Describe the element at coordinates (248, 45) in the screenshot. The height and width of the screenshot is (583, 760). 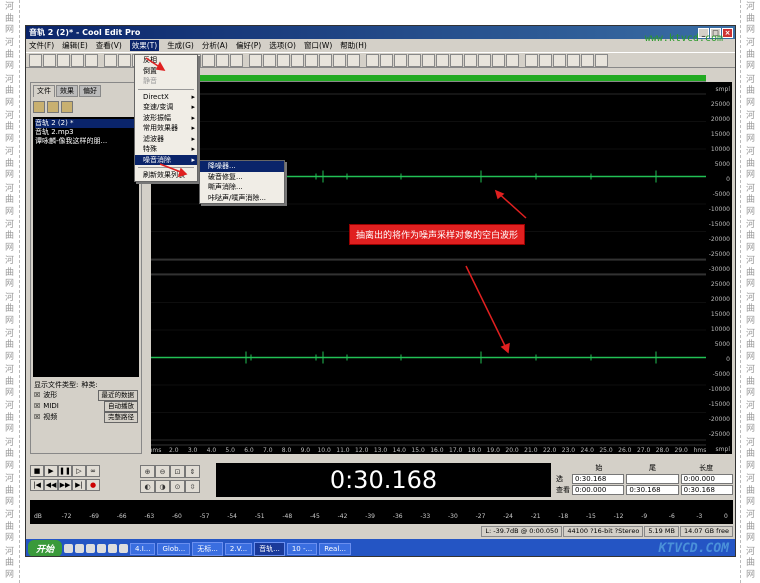
I see `menu-6: 偏好(P)` at that location.